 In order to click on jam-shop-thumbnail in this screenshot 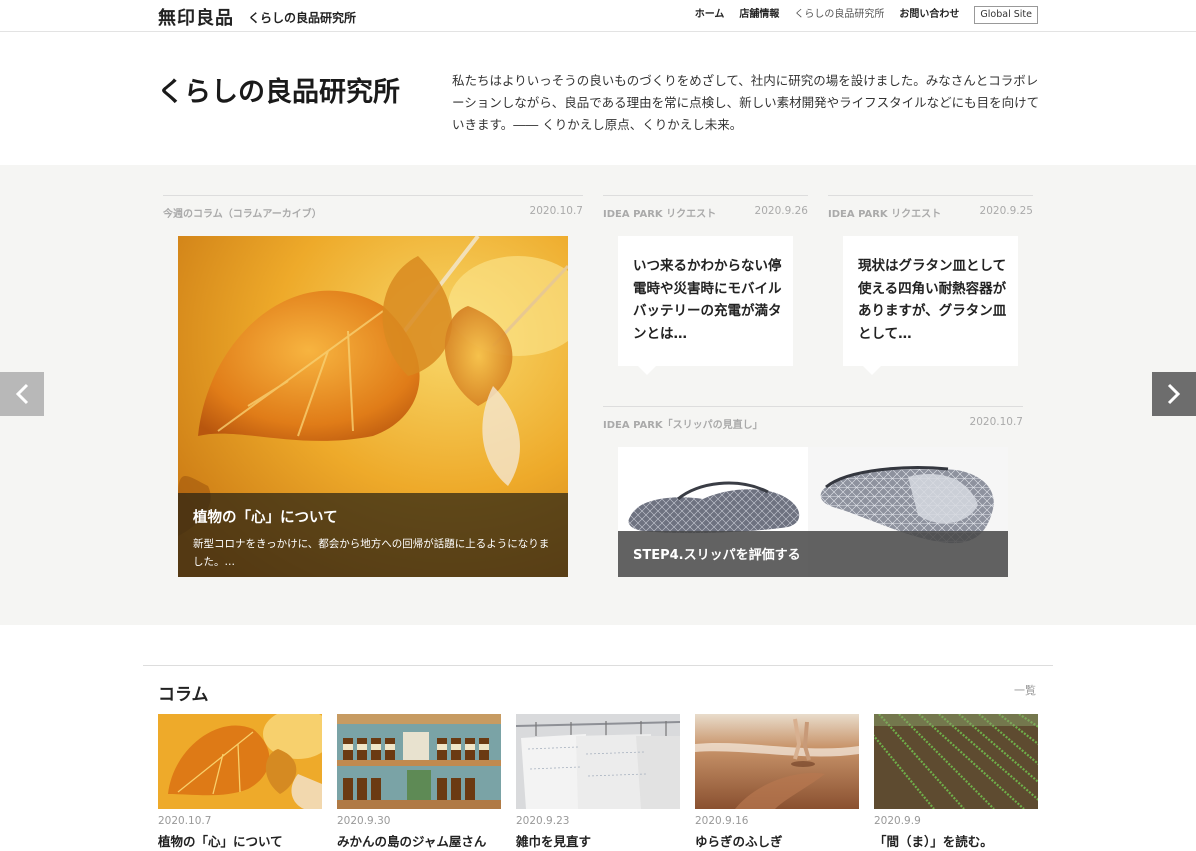, I will do `click(419, 761)`.